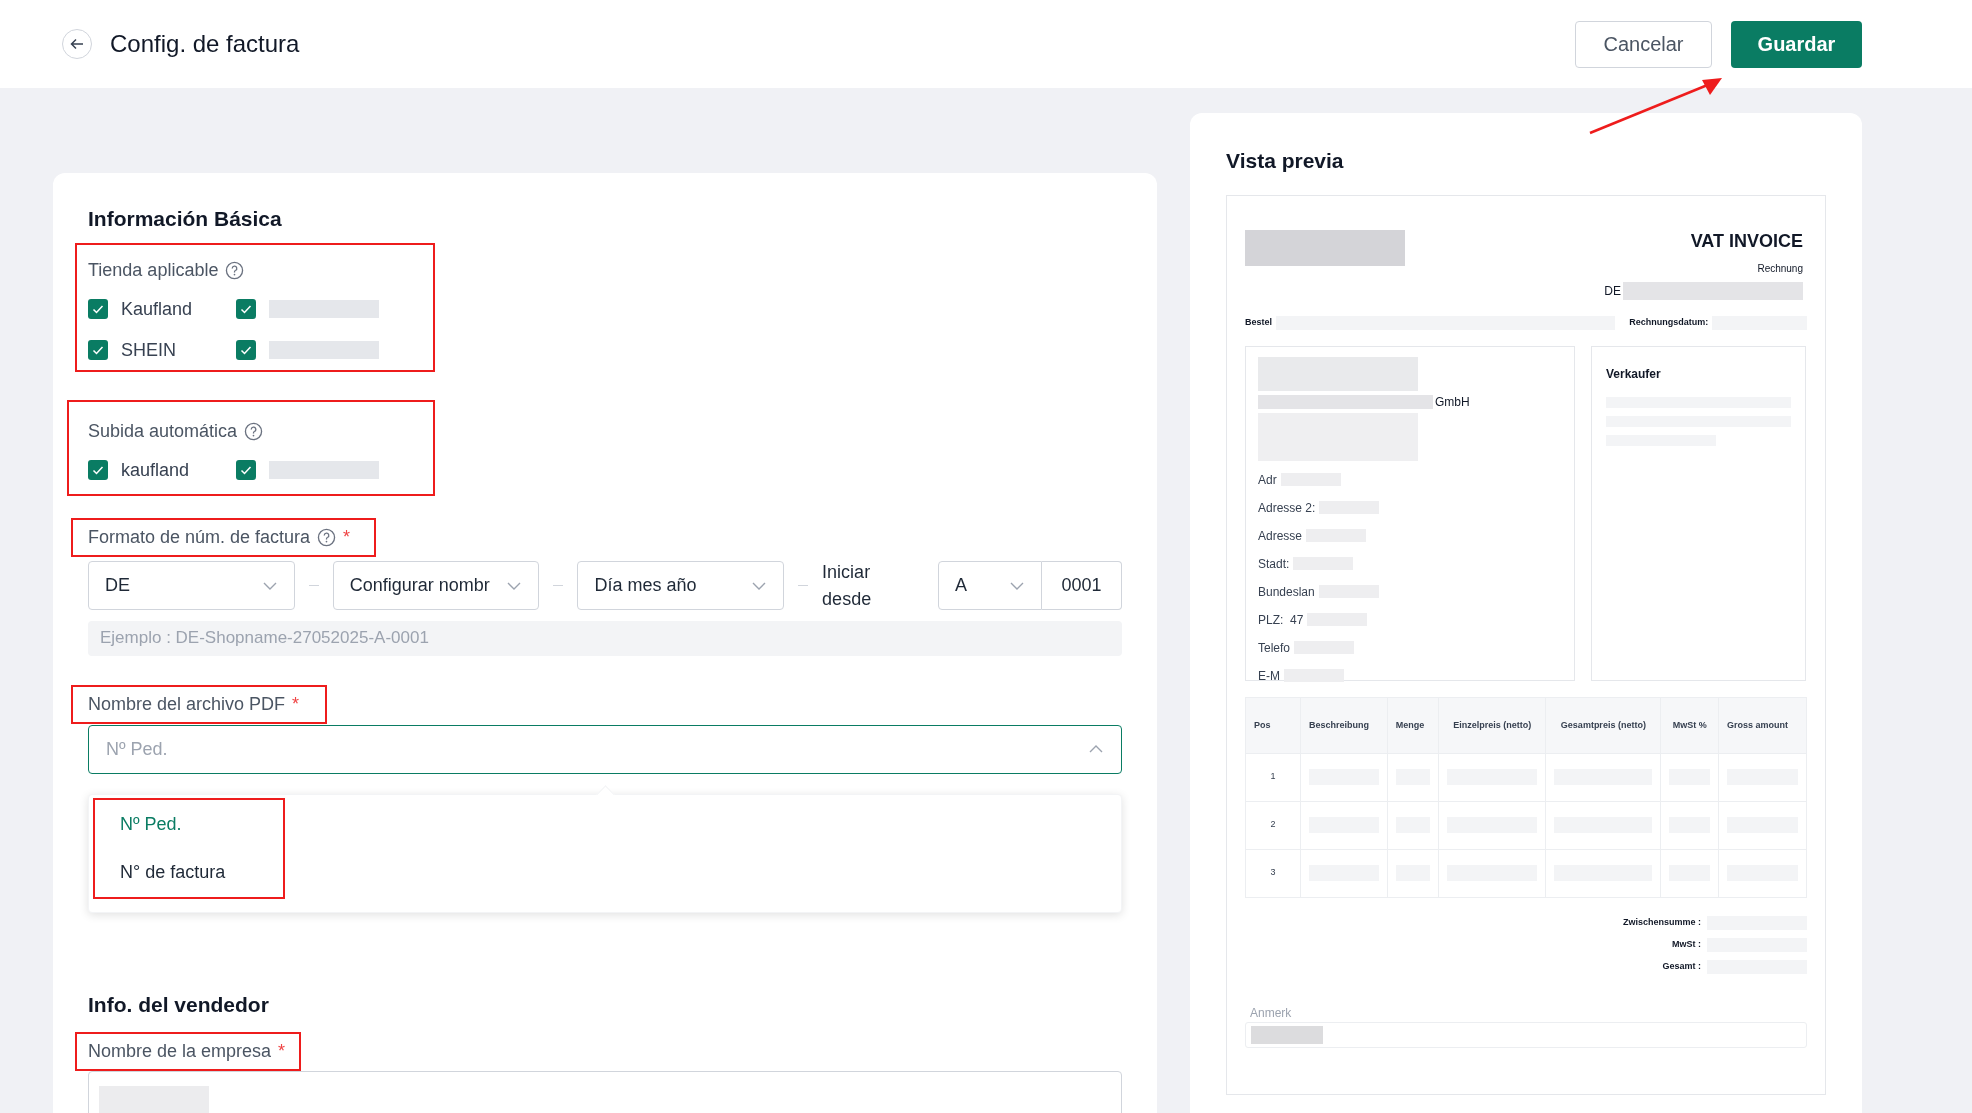 The image size is (1972, 1113). Describe the element at coordinates (1267, 480) in the screenshot. I see `buyer-field-label: Adr` at that location.